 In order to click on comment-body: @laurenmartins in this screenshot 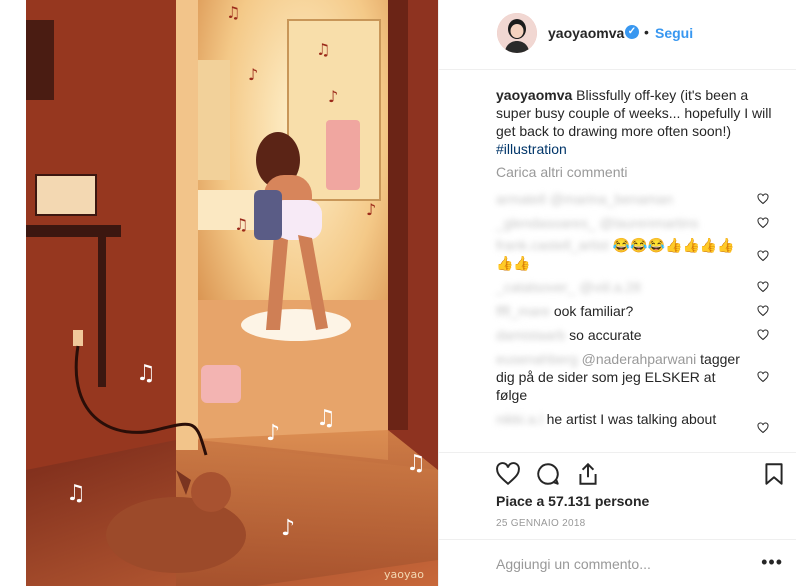, I will do `click(649, 223)`.